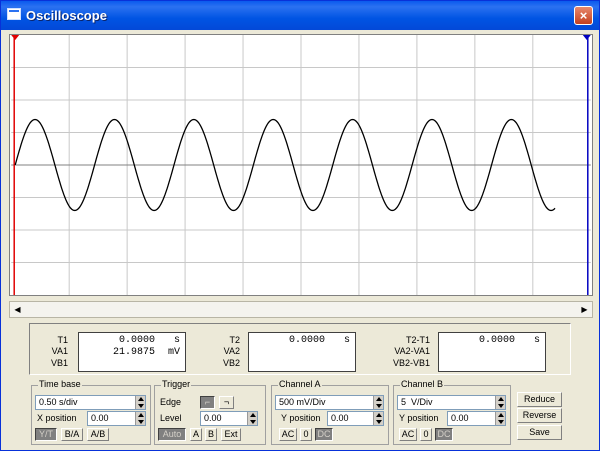 The height and width of the screenshot is (451, 600). I want to click on window-title: Oscilloscope, so click(66, 15).